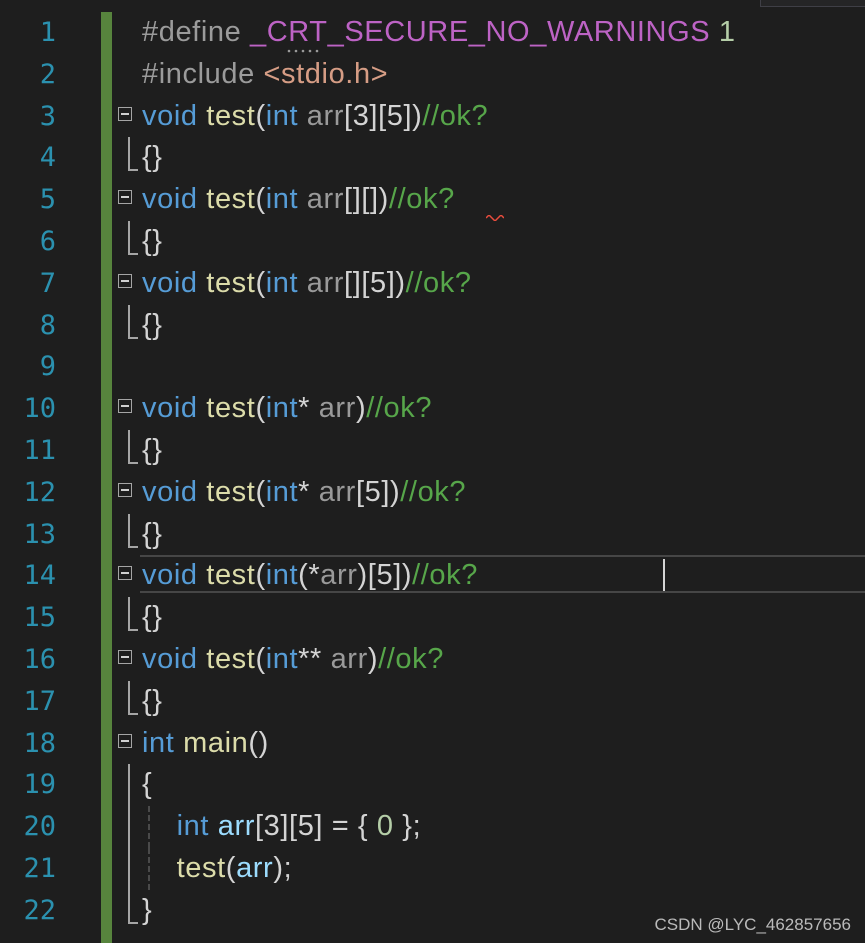 Image resolution: width=865 pixels, height=943 pixels. I want to click on line-number: 4, so click(47, 158).